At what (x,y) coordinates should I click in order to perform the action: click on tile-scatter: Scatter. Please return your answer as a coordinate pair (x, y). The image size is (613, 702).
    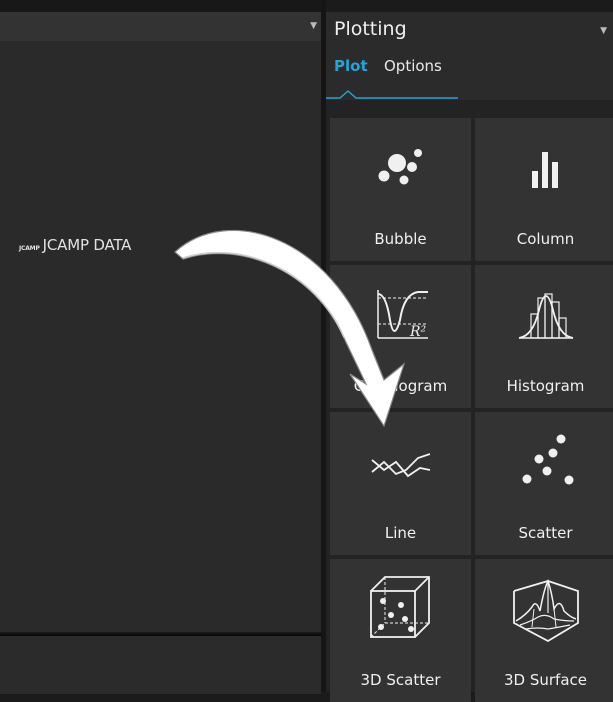
    Looking at the image, I should click on (544, 483).